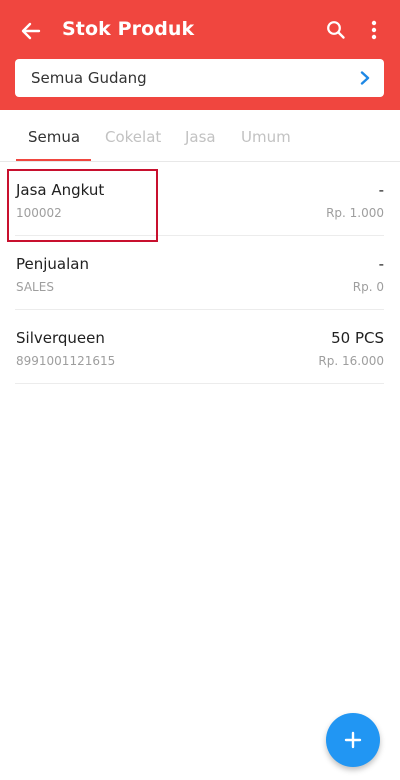 Image resolution: width=400 pixels, height=780 pixels. What do you see at coordinates (54, 137) in the screenshot?
I see `tab-semua: Semua` at bounding box center [54, 137].